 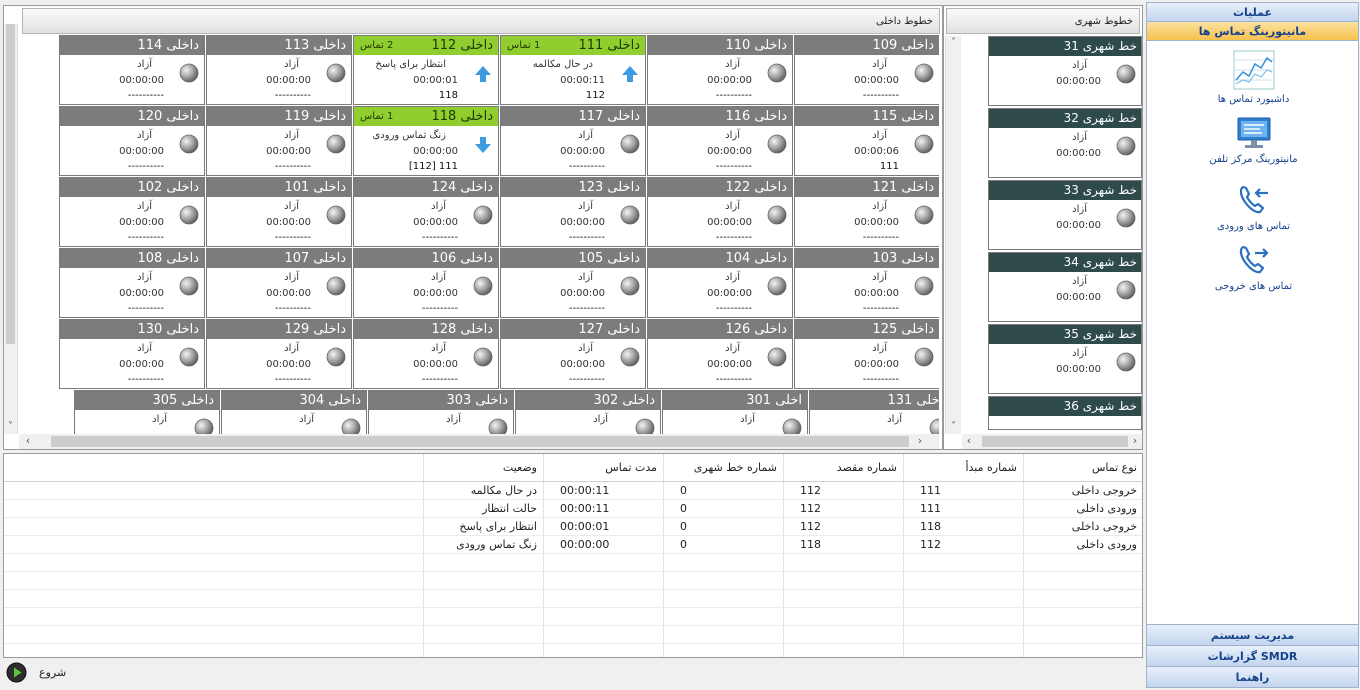 I want to click on extension-tile: داخلی 128 آزاد 00:00:00 ----------, so click(x=426, y=354).